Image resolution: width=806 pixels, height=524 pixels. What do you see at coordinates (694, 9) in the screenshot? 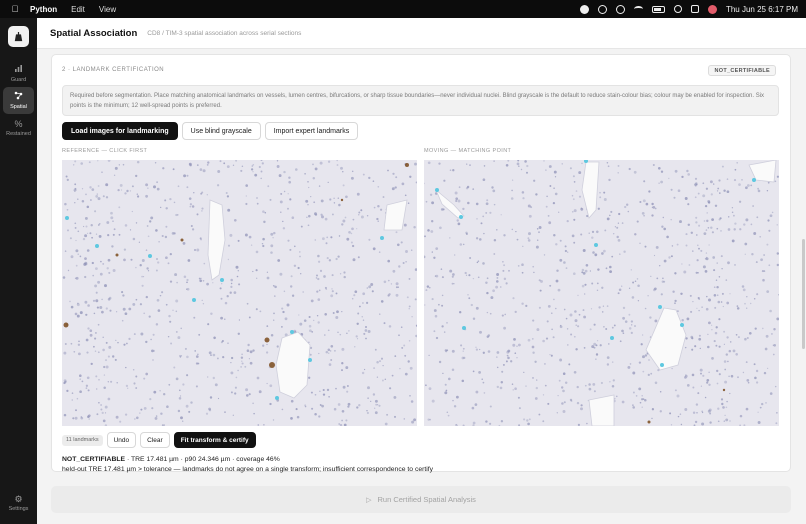
I see `control-center-icon` at bounding box center [694, 9].